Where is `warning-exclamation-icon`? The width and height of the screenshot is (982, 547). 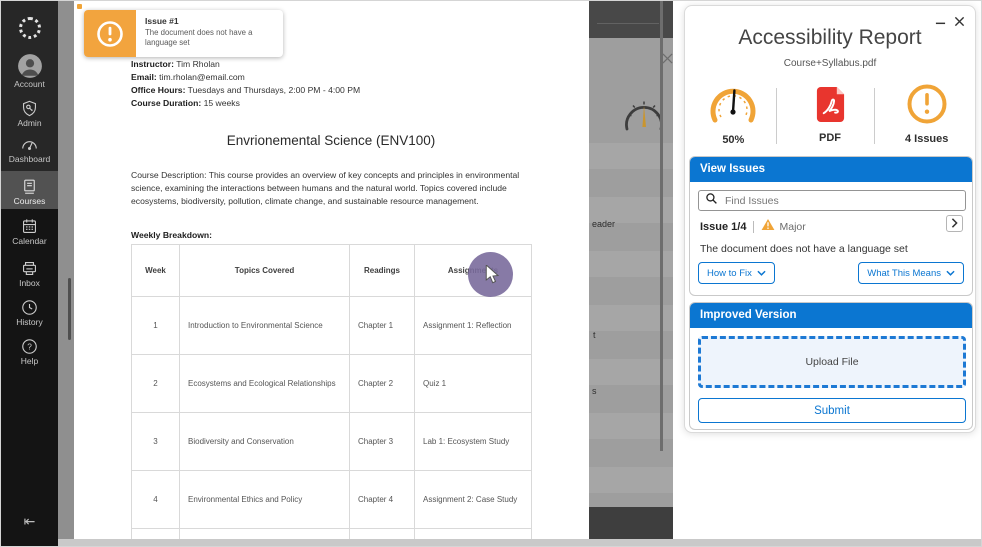 warning-exclamation-icon is located at coordinates (110, 33).